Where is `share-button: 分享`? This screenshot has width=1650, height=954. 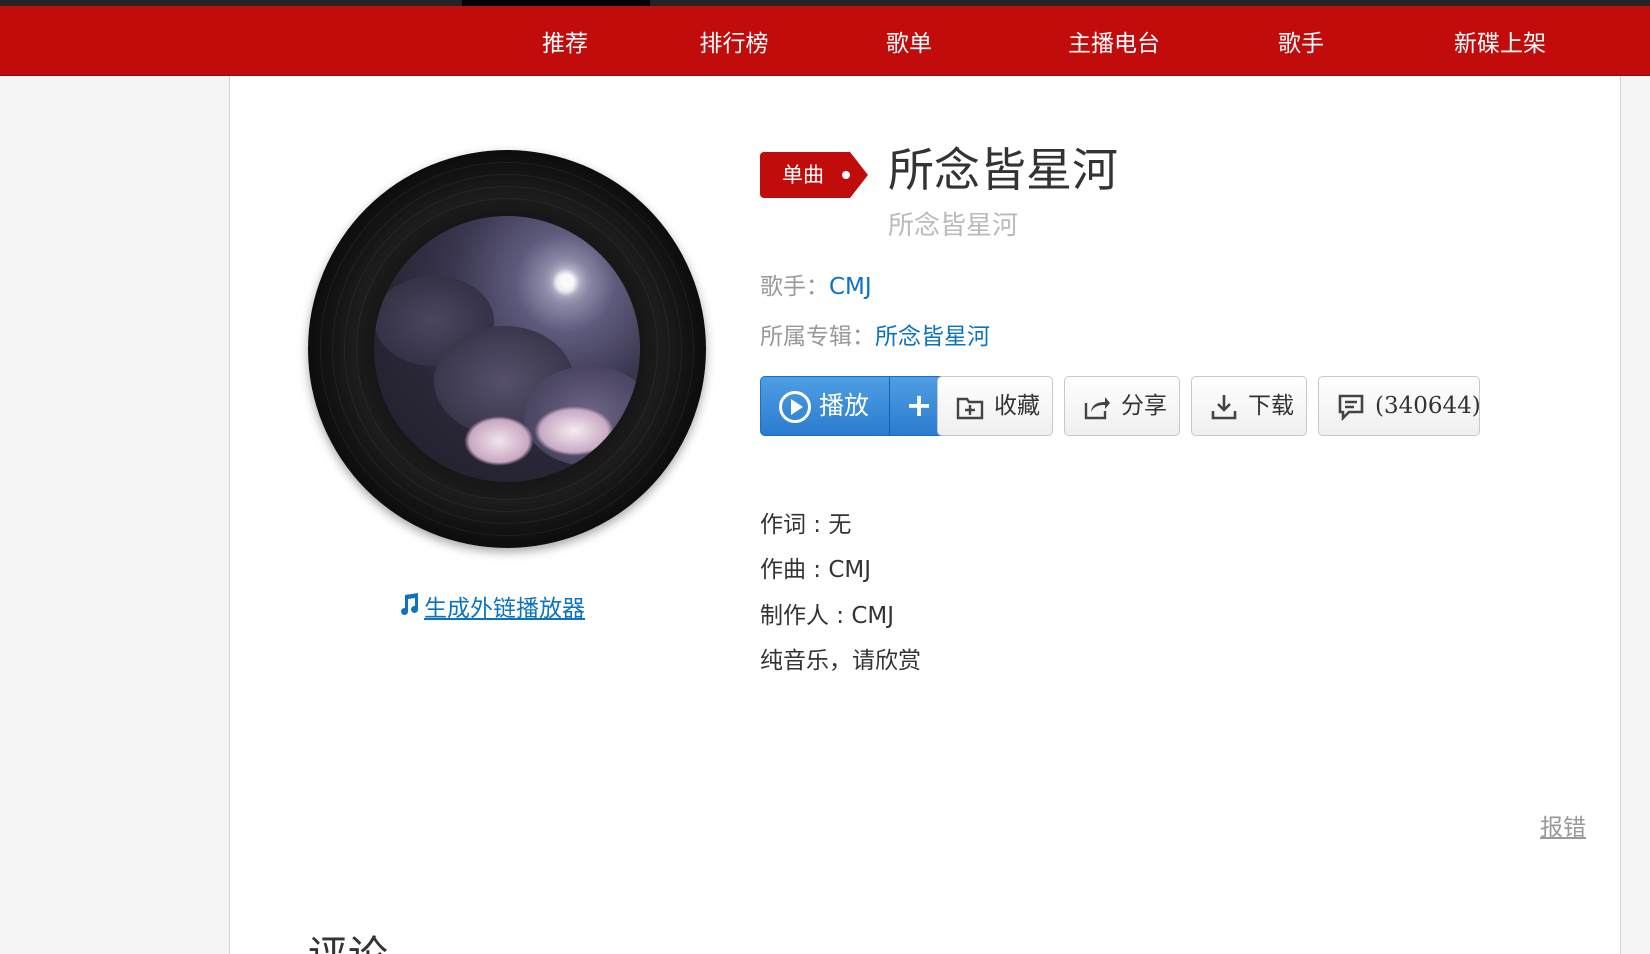
share-button: 分享 is located at coordinates (1122, 406).